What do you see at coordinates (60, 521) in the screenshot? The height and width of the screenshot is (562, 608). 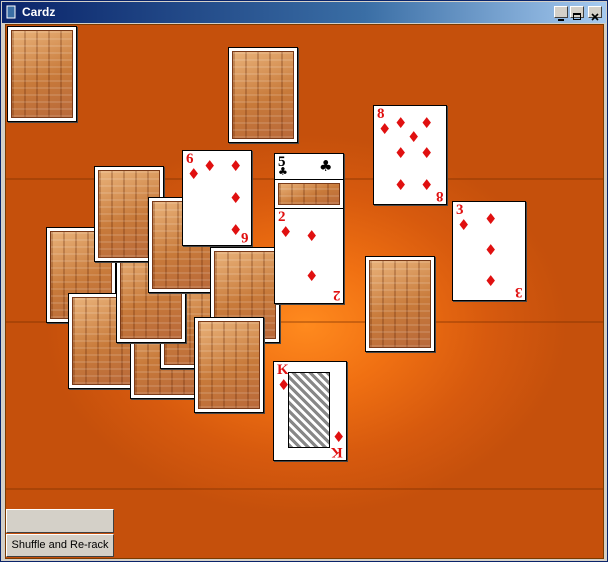 I see `blank-button` at bounding box center [60, 521].